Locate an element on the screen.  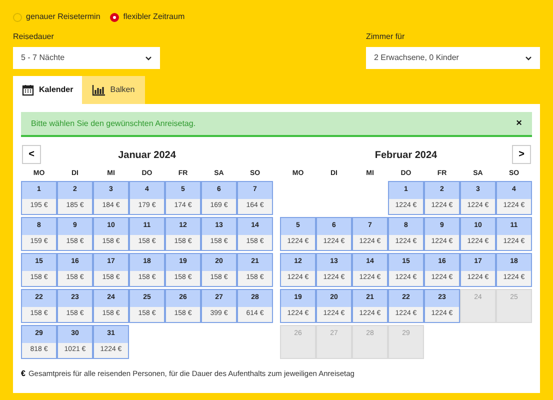
month-title: Februar 2024 is located at coordinates (406, 155).